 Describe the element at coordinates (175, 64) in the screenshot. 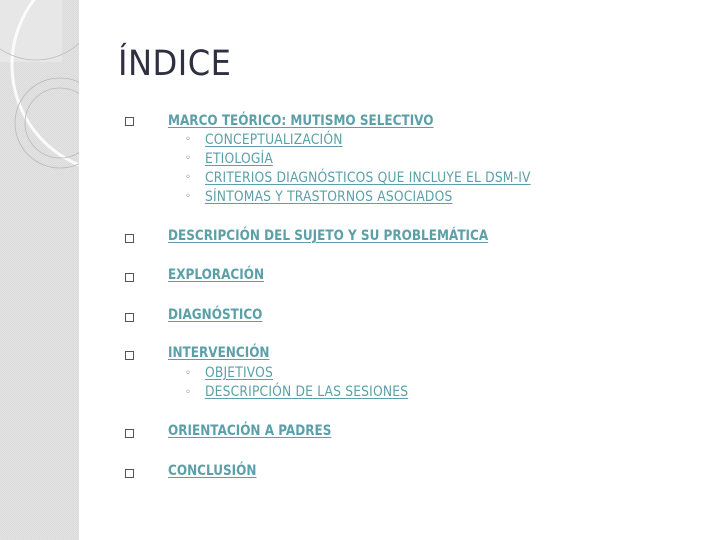

I see `slide-title: ÍNDICE` at that location.